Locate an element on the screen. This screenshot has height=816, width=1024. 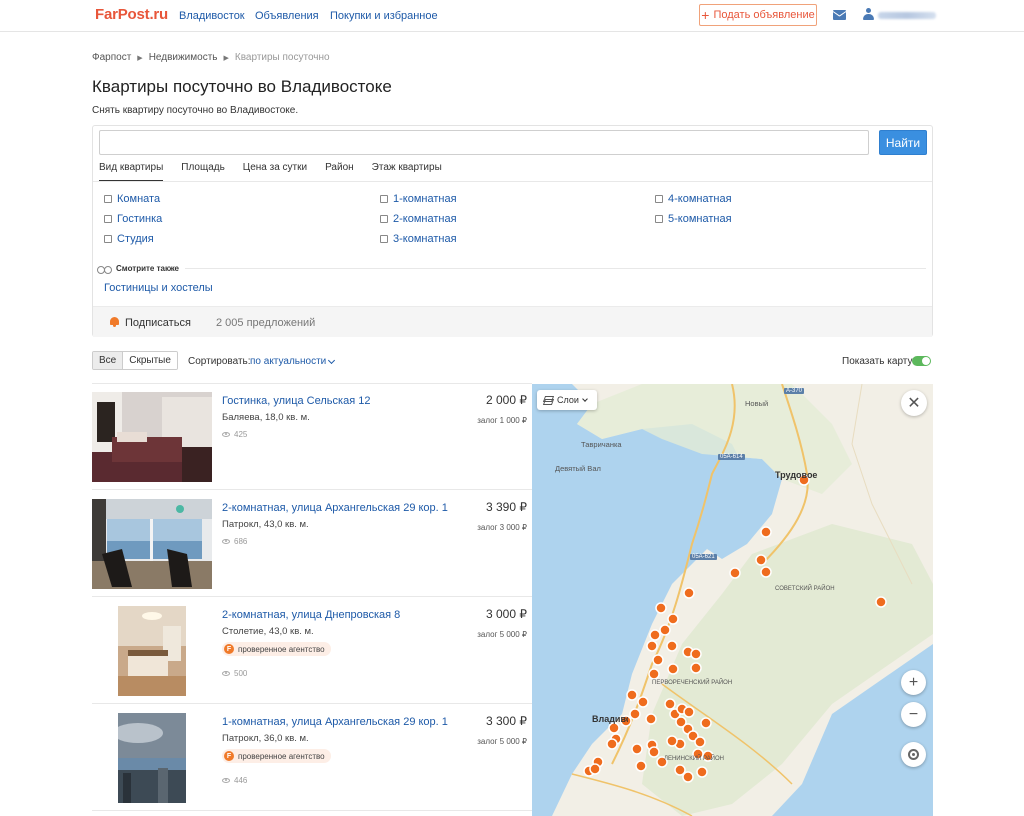
map-label: Трудовое is located at coordinates (796, 475).